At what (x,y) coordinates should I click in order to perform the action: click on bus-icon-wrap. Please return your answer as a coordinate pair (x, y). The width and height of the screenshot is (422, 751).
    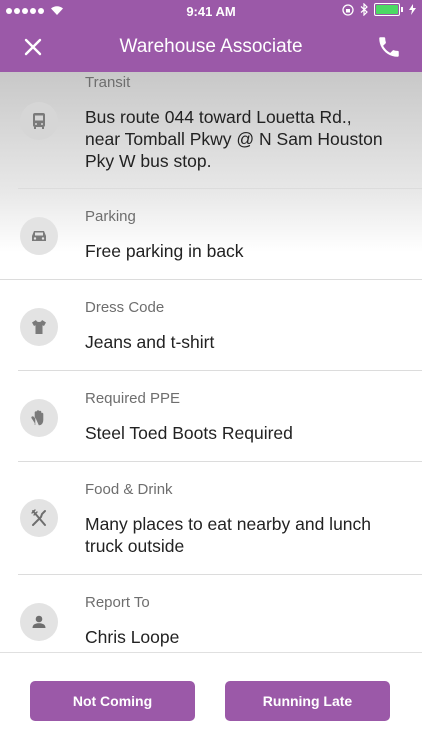
    Looking at the image, I should click on (39, 121).